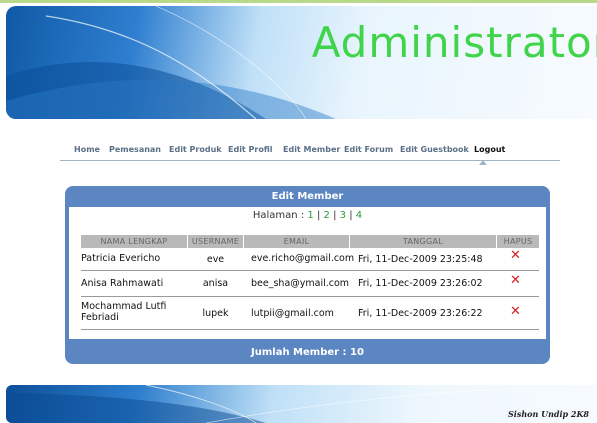 This screenshot has height=423, width=597. I want to click on column-header-hapus: HAPUS, so click(518, 241).